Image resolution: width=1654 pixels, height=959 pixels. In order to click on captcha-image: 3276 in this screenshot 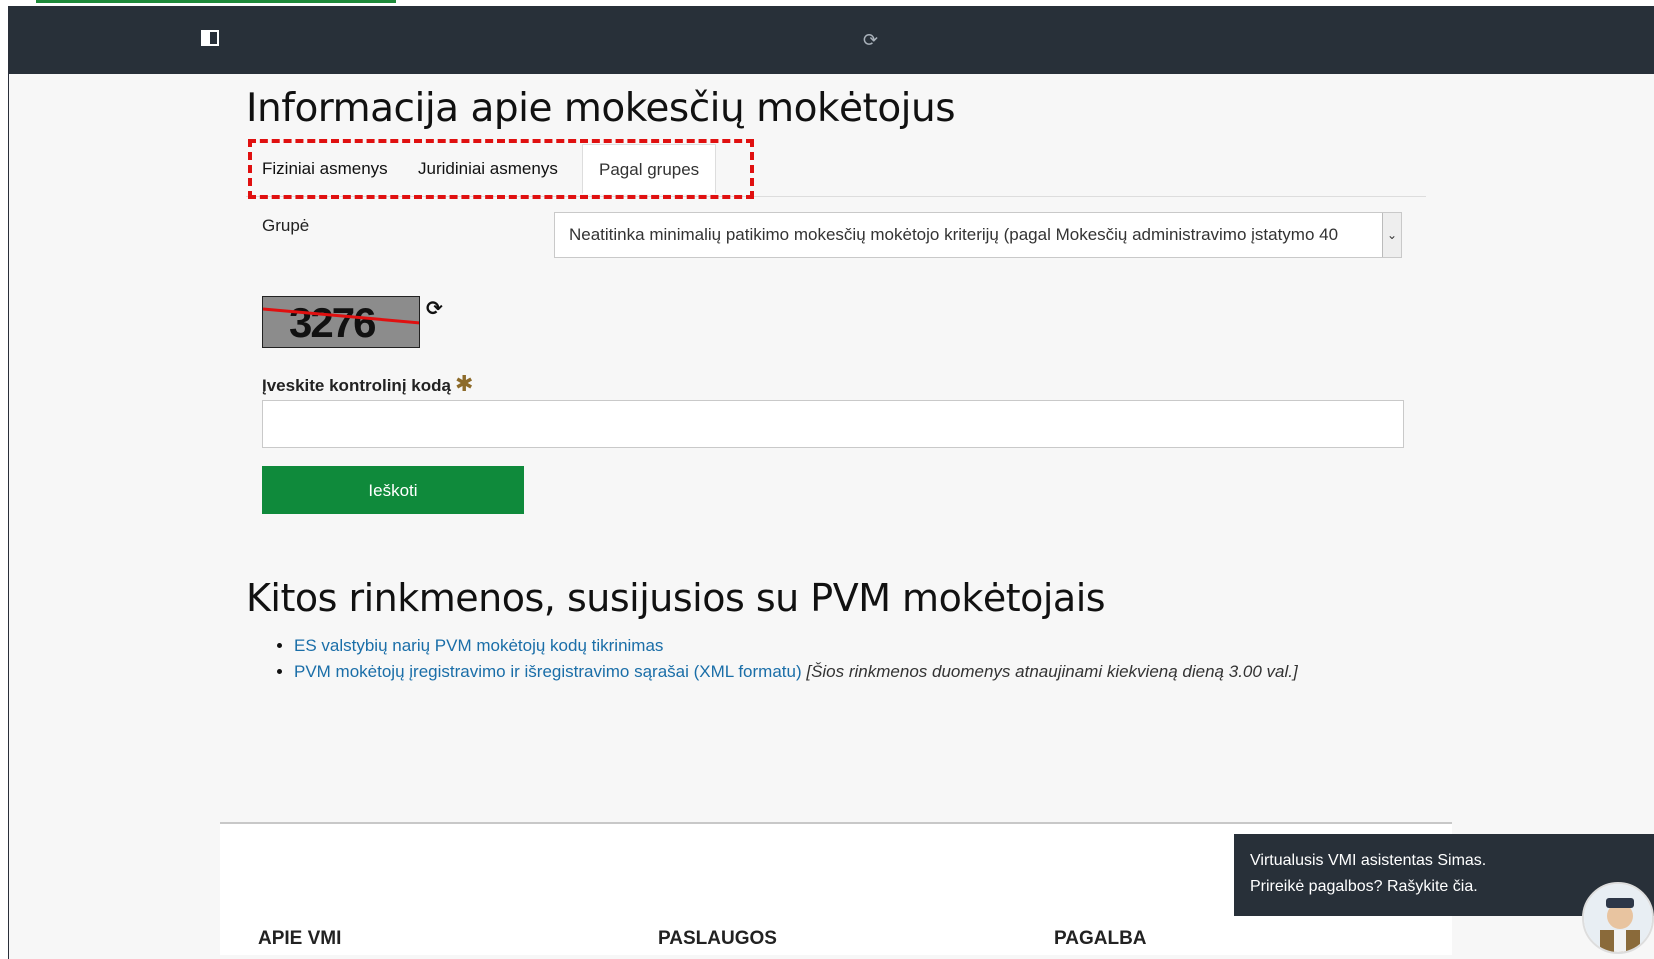, I will do `click(341, 322)`.